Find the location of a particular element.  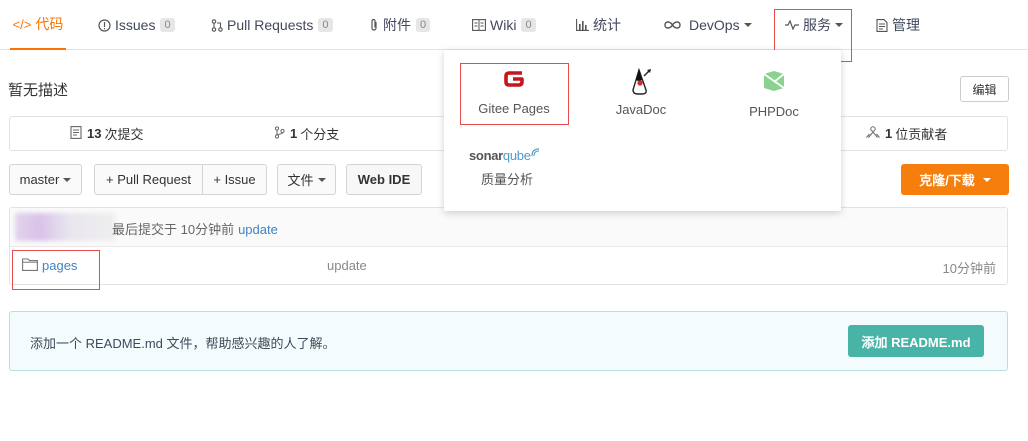

tab-wiki: Wiki 0 is located at coordinates (504, 25).